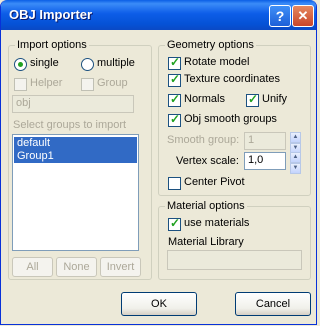  I want to click on obj-smooth-groups-label: Obj smooth groups, so click(230, 119).